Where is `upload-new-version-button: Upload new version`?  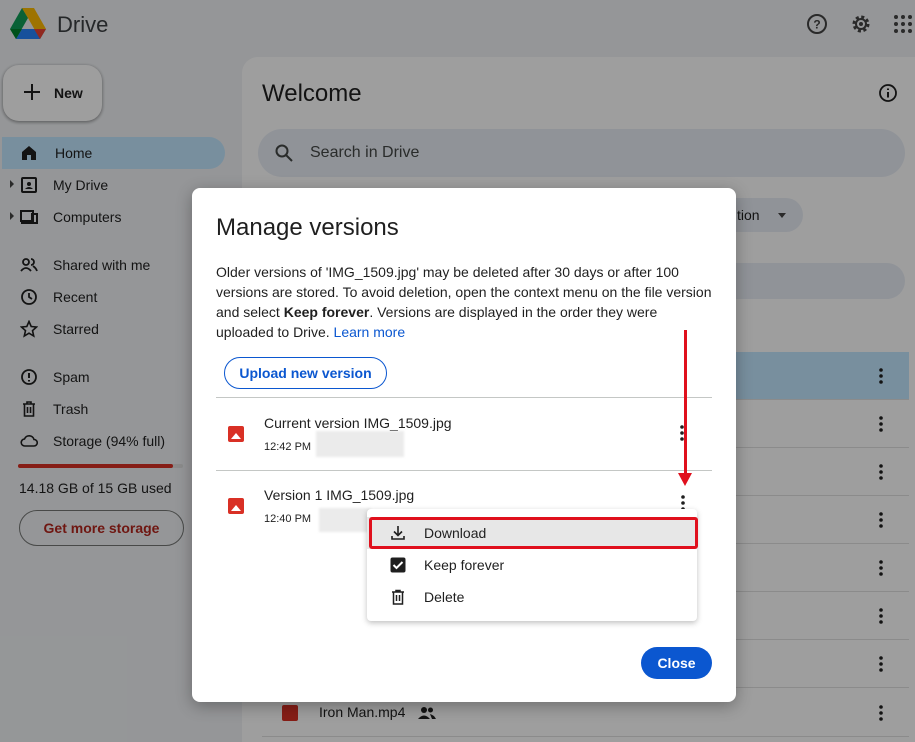 upload-new-version-button: Upload new version is located at coordinates (305, 373).